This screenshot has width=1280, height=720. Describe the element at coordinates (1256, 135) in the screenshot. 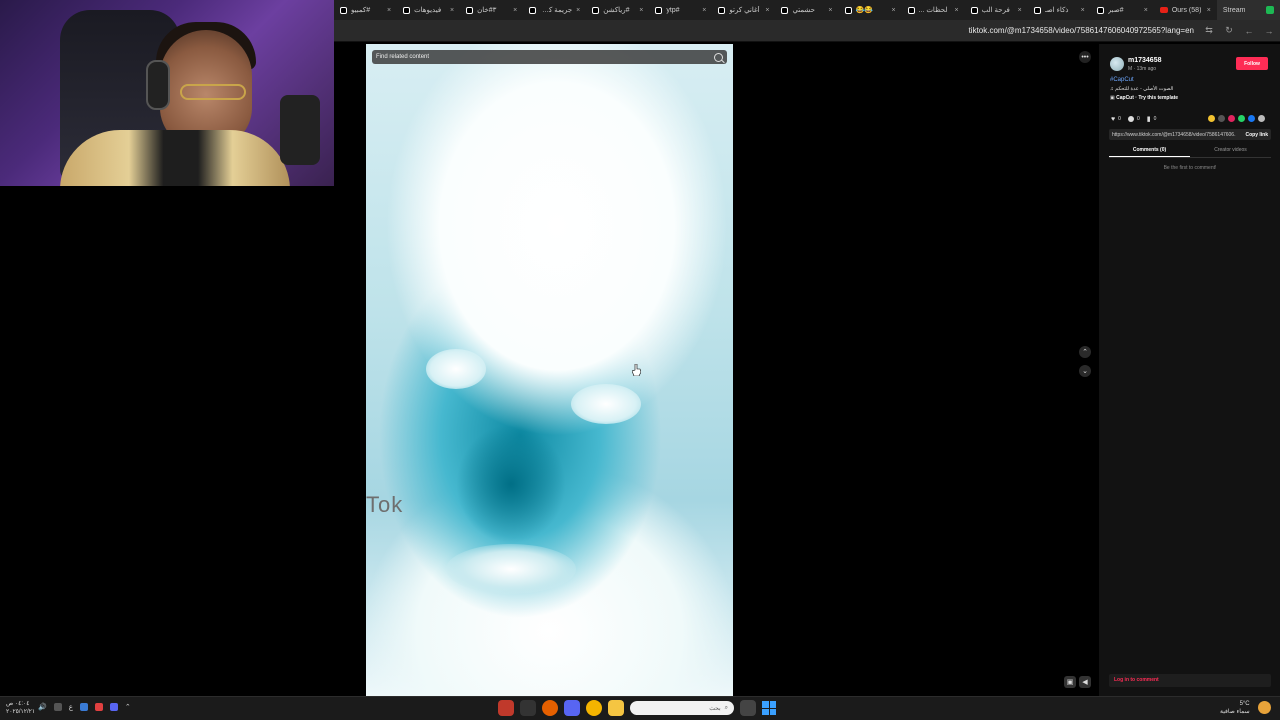

I see `copy-link-button: Copy link` at that location.